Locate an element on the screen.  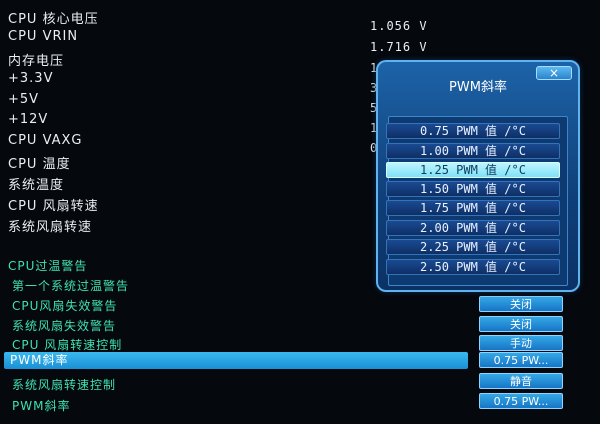
setting-system-fan-speed-control: 系统风扇转速控制 is located at coordinates (64, 384).